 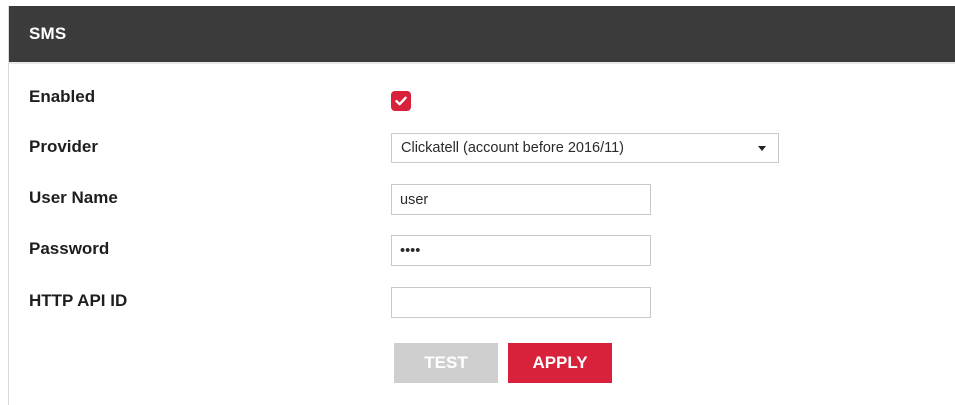 What do you see at coordinates (73, 197) in the screenshot?
I see `user-name-label: User Name` at bounding box center [73, 197].